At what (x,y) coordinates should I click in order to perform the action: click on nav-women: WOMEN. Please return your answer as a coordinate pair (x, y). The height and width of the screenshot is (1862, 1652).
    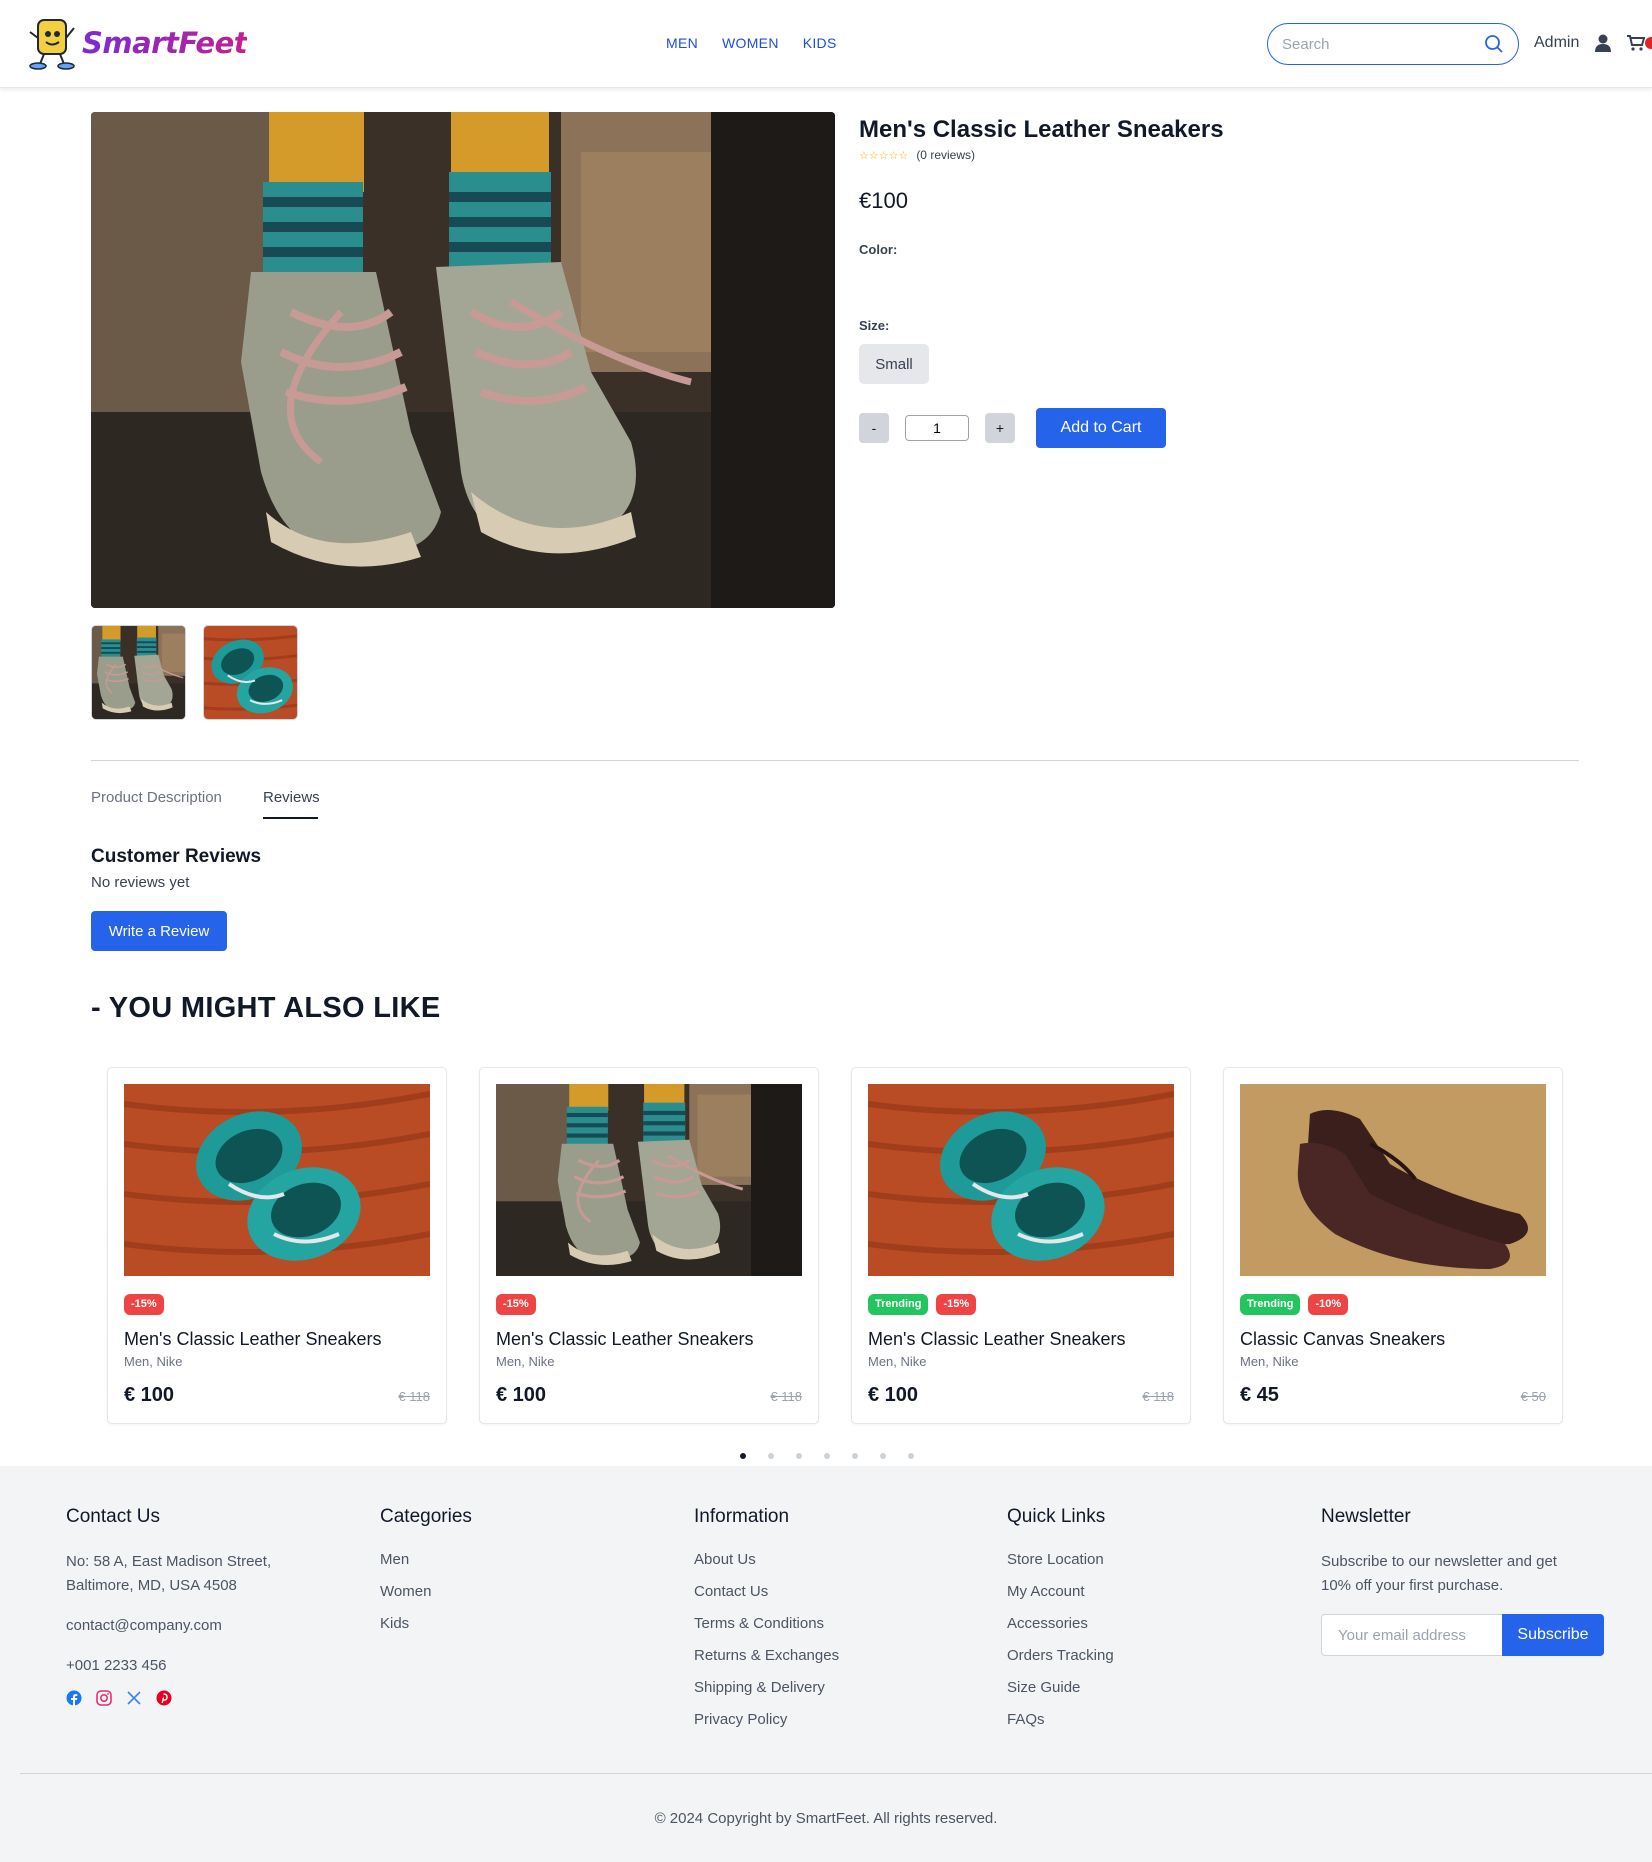
    Looking at the image, I should click on (750, 43).